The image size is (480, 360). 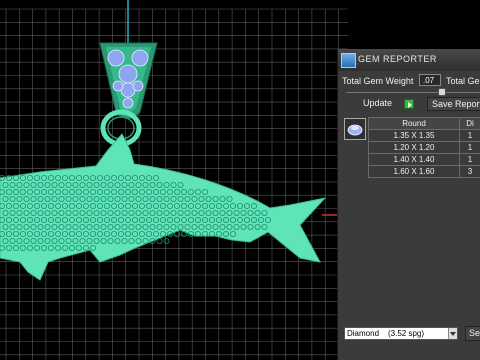 I want to click on play-arrow-icon, so click(x=409, y=104).